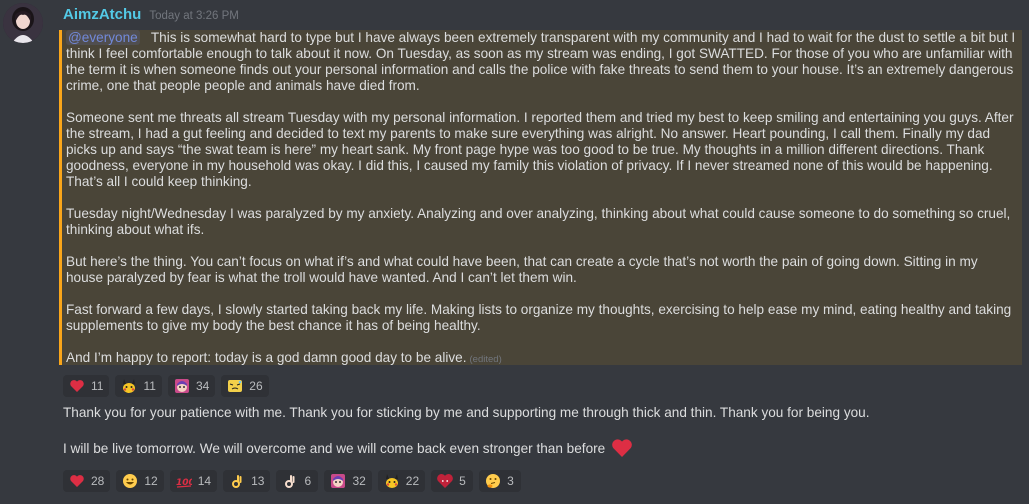 The height and width of the screenshot is (504, 1029). What do you see at coordinates (485, 359) in the screenshot?
I see `edited-label: (edited)` at bounding box center [485, 359].